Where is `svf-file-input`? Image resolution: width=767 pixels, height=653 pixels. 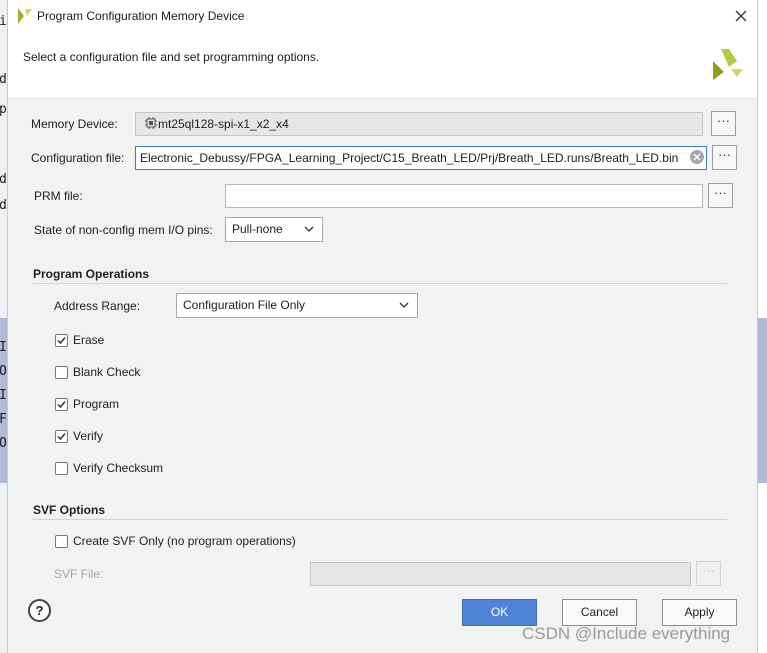
svf-file-input is located at coordinates (500, 574).